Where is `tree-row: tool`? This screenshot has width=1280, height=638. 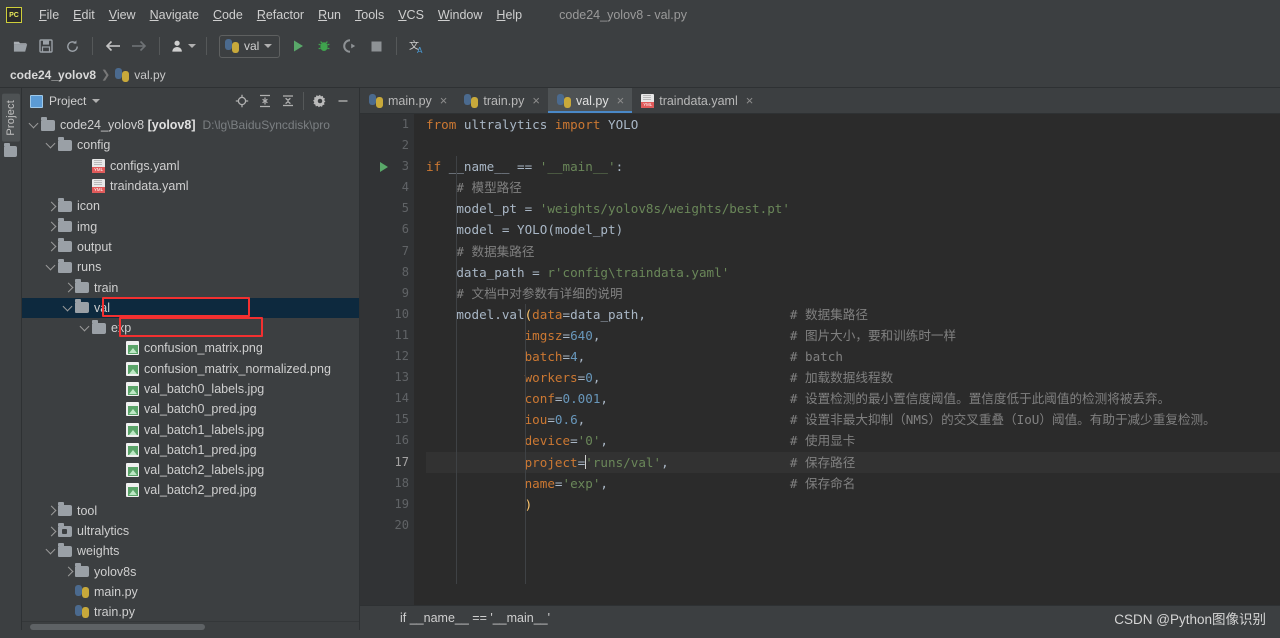
tree-row: tool is located at coordinates (190, 511).